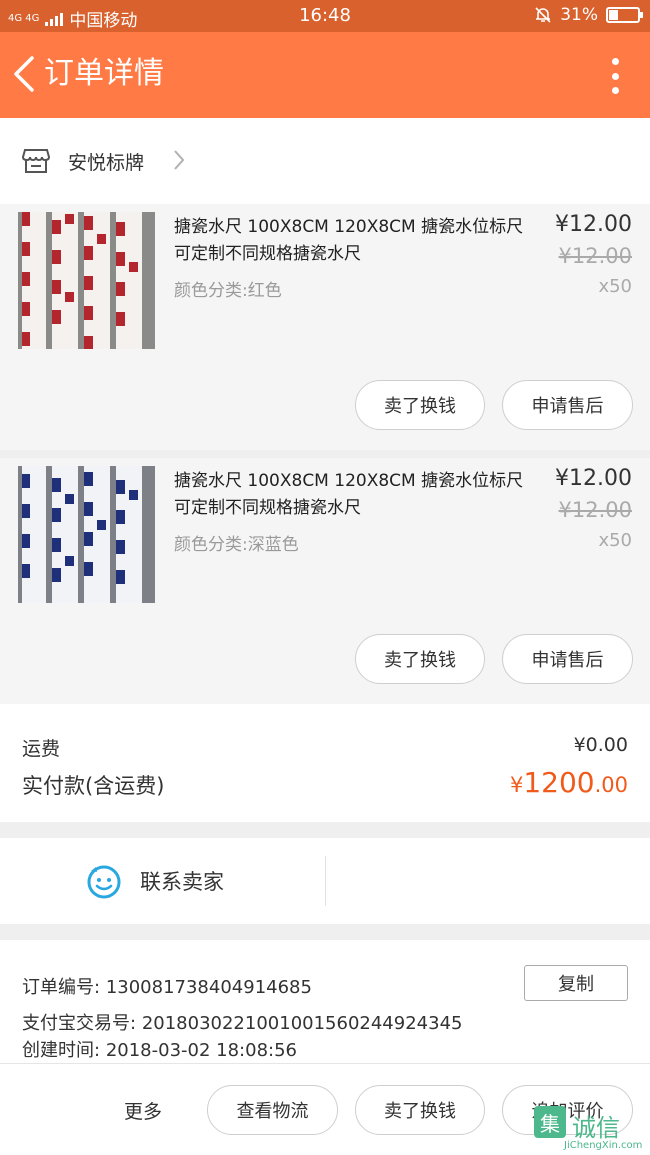 This screenshot has height=1155, width=650. What do you see at coordinates (104, 881) in the screenshot?
I see `chat-face-icon` at bounding box center [104, 881].